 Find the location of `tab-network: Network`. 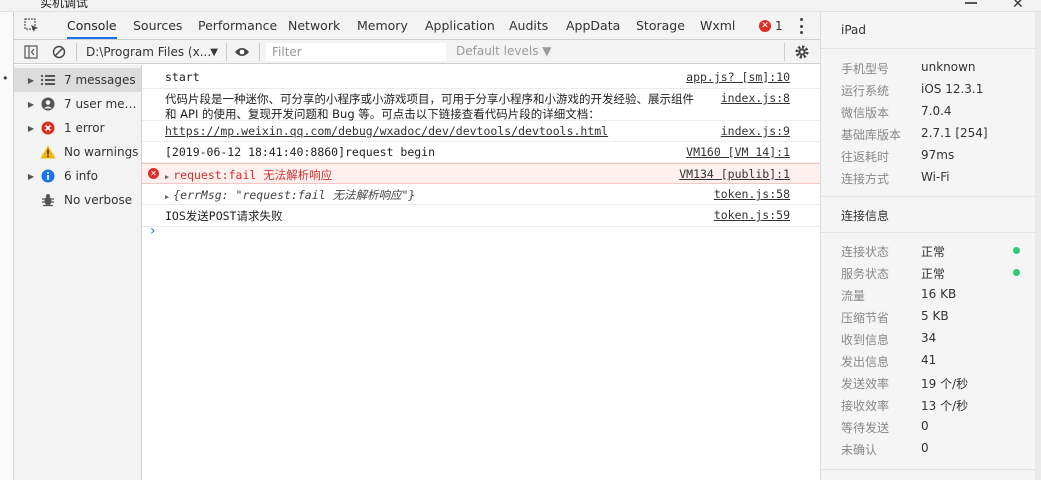

tab-network: Network is located at coordinates (314, 25).